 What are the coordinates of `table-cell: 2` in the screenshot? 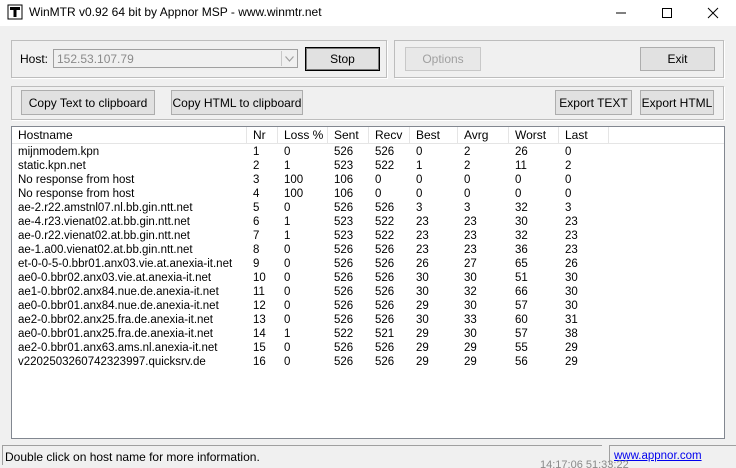 It's located at (568, 166).